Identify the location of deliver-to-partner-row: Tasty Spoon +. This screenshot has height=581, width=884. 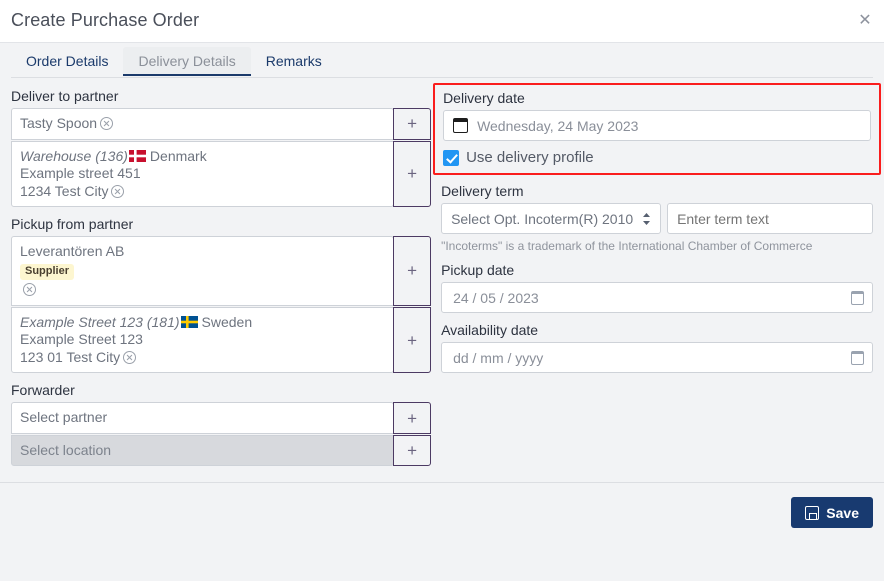
(221, 124).